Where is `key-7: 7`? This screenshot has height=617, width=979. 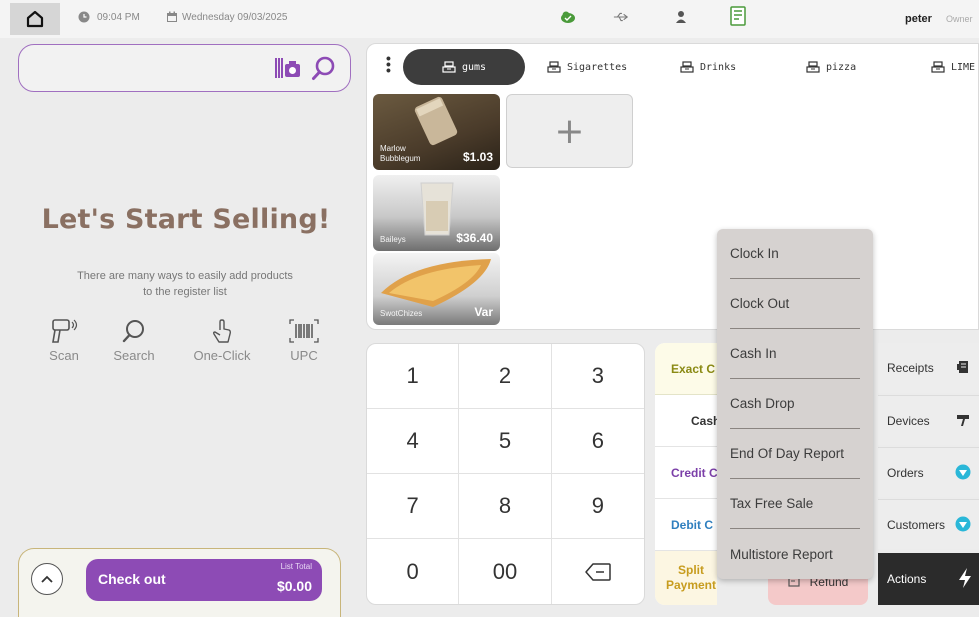 key-7: 7 is located at coordinates (413, 506).